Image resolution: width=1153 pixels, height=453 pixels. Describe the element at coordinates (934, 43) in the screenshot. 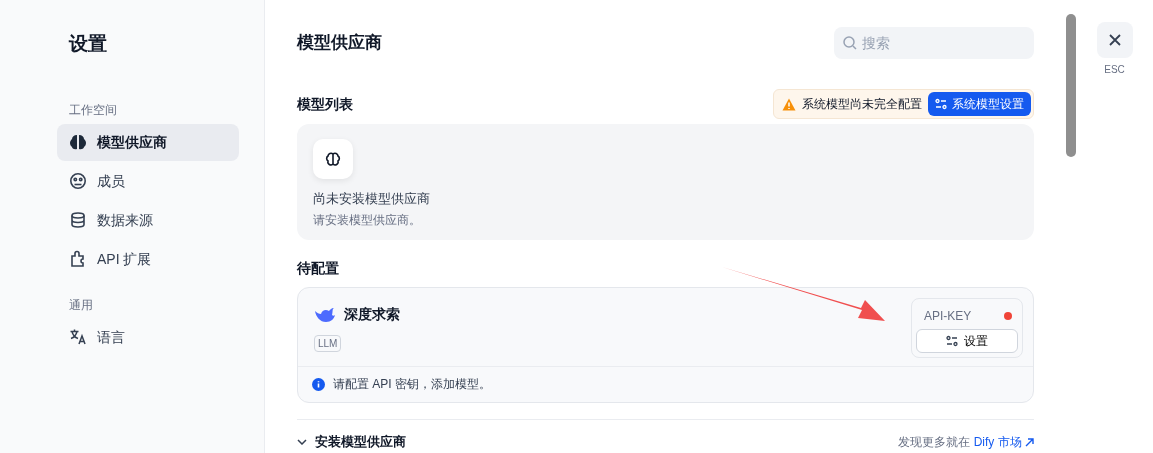

I see `search-field: 搜索` at that location.